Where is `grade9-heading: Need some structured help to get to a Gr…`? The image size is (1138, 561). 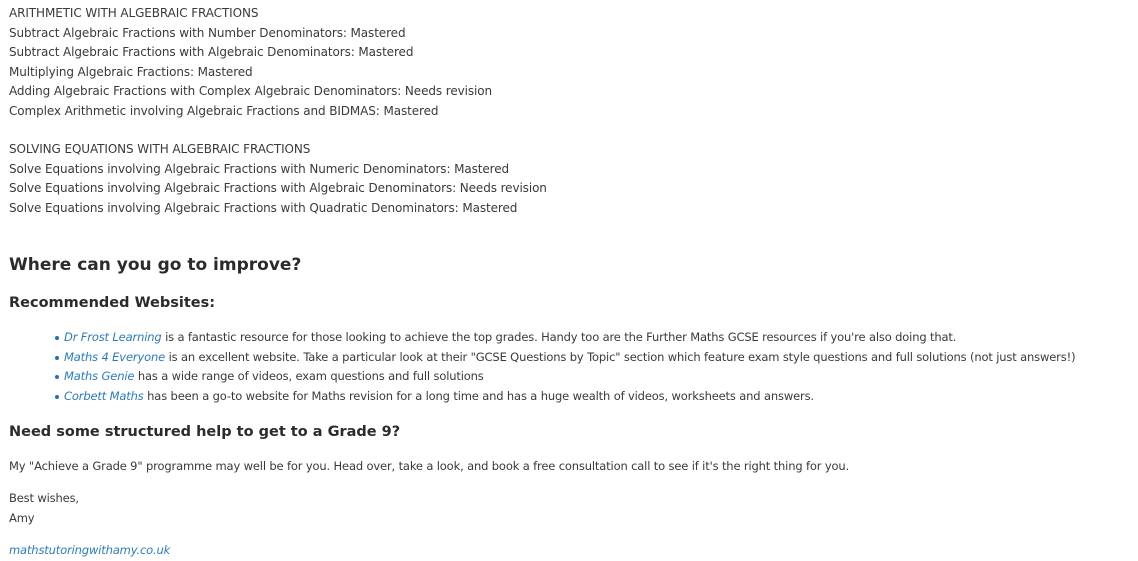 grade9-heading: Need some structured help to get to a Gr… is located at coordinates (205, 432).